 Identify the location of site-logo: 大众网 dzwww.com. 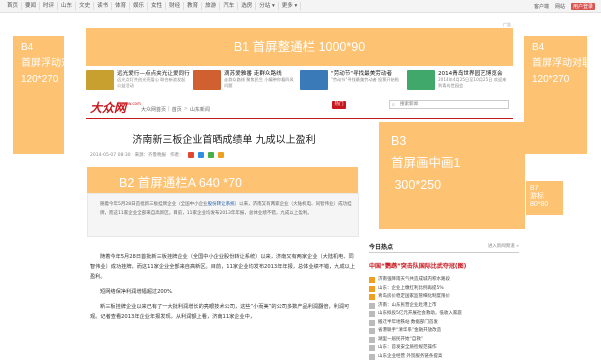
(114, 108).